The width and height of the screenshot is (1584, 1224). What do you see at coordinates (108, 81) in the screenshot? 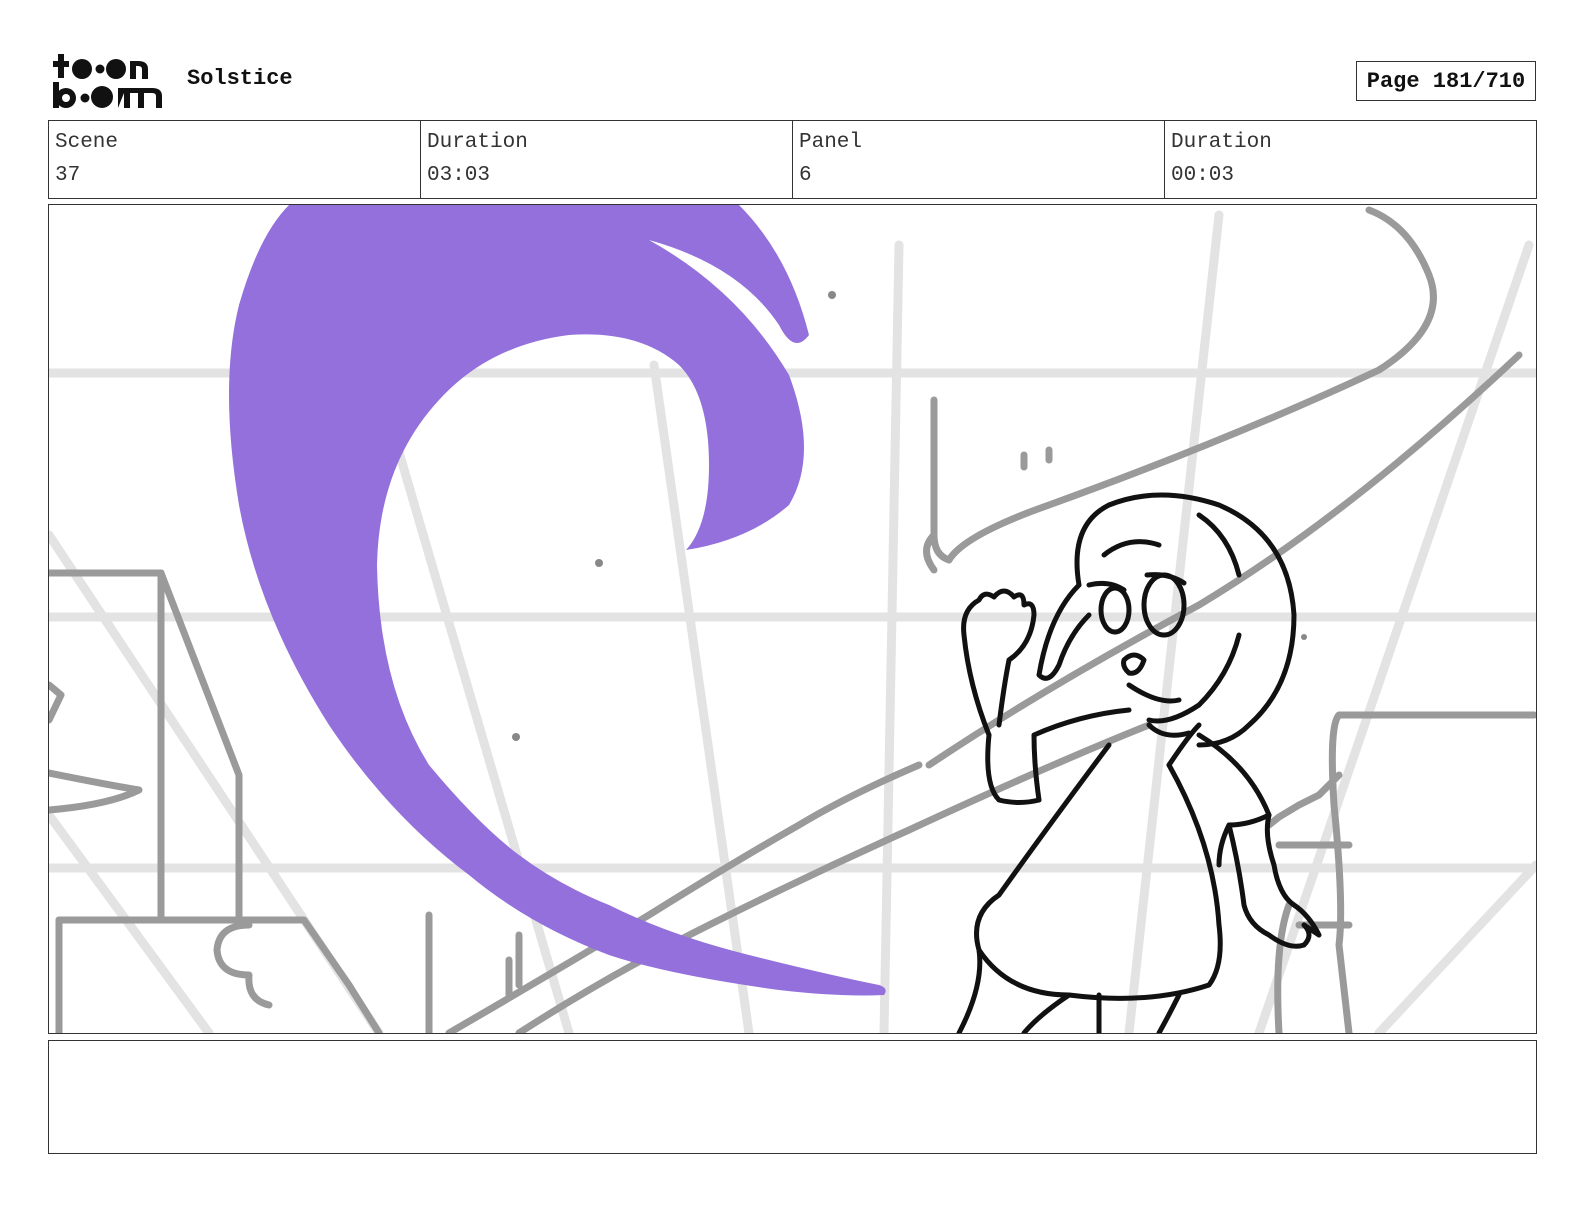
I see `toon-boom-logo` at bounding box center [108, 81].